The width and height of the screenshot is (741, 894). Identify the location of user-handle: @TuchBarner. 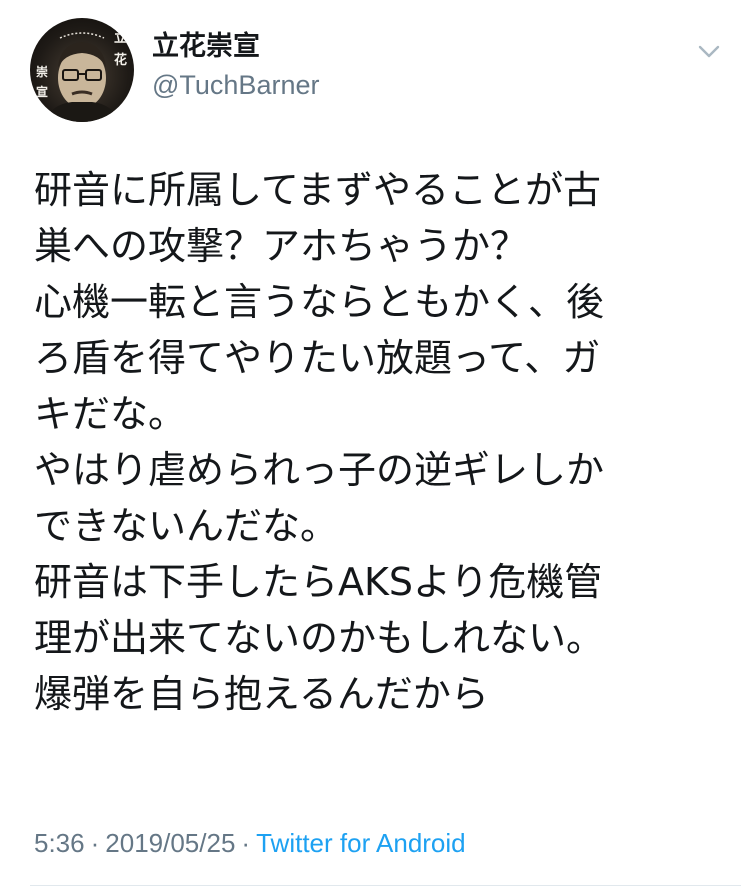
(235, 85).